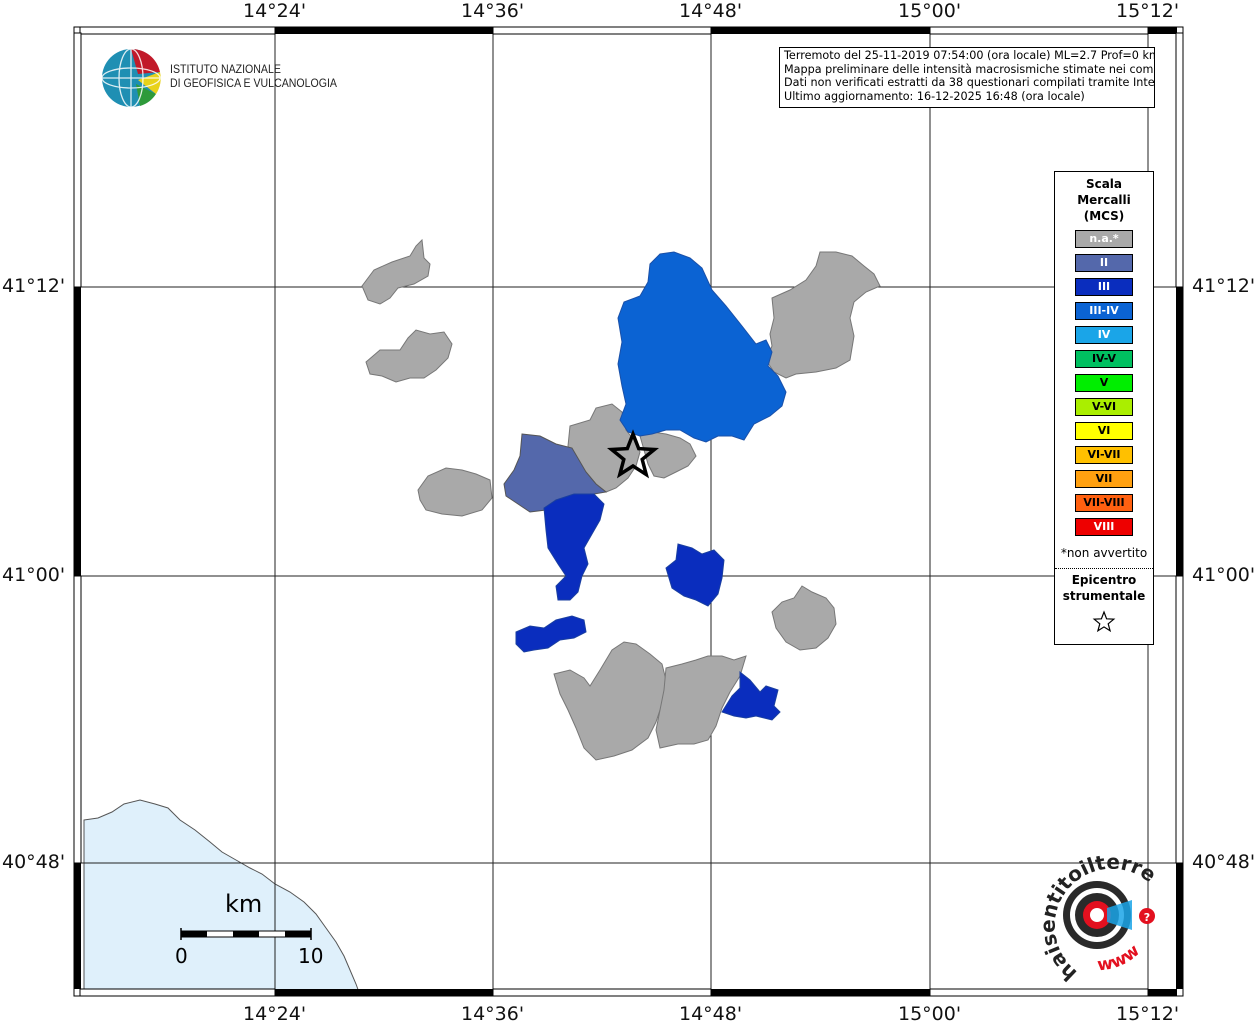  I want to click on lat-label-left-2: 41°00', so click(34, 575).